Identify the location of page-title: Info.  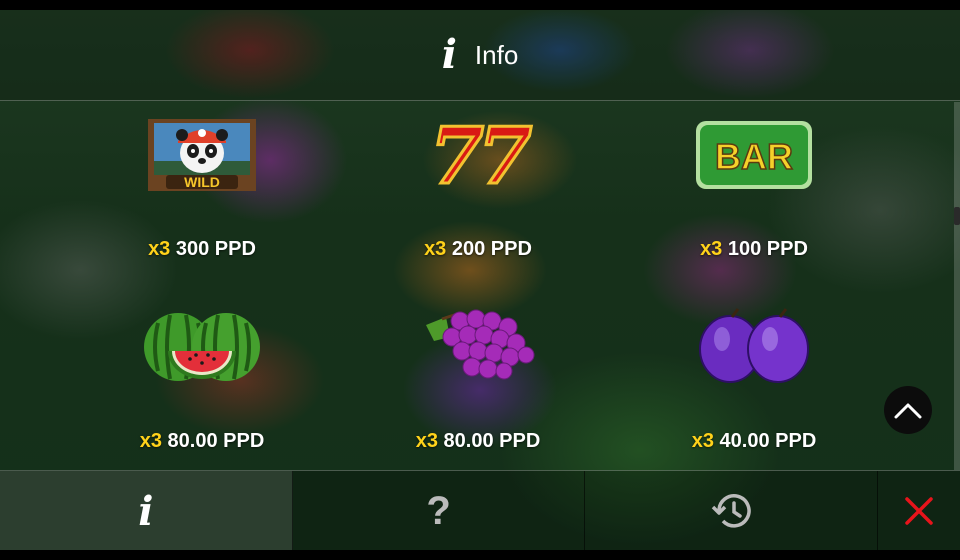
(496, 54).